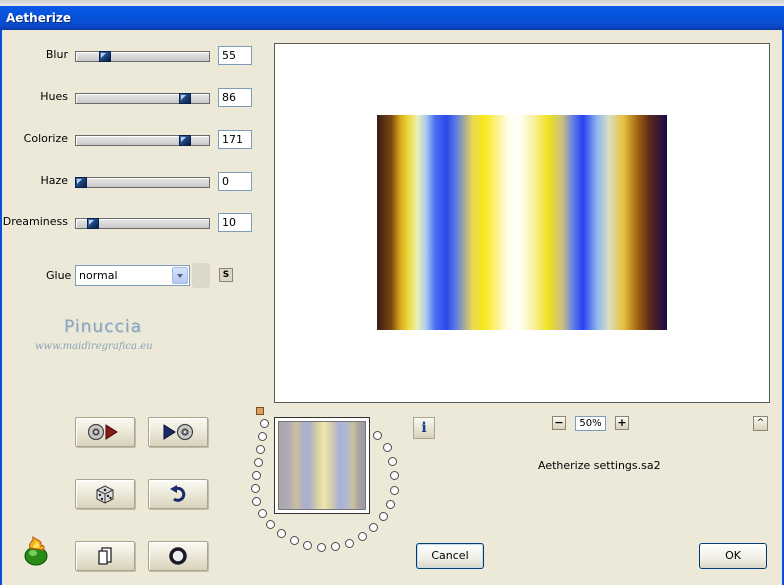 This screenshot has height=585, width=784. What do you see at coordinates (235, 139) in the screenshot?
I see `colorize-value-input: 171` at bounding box center [235, 139].